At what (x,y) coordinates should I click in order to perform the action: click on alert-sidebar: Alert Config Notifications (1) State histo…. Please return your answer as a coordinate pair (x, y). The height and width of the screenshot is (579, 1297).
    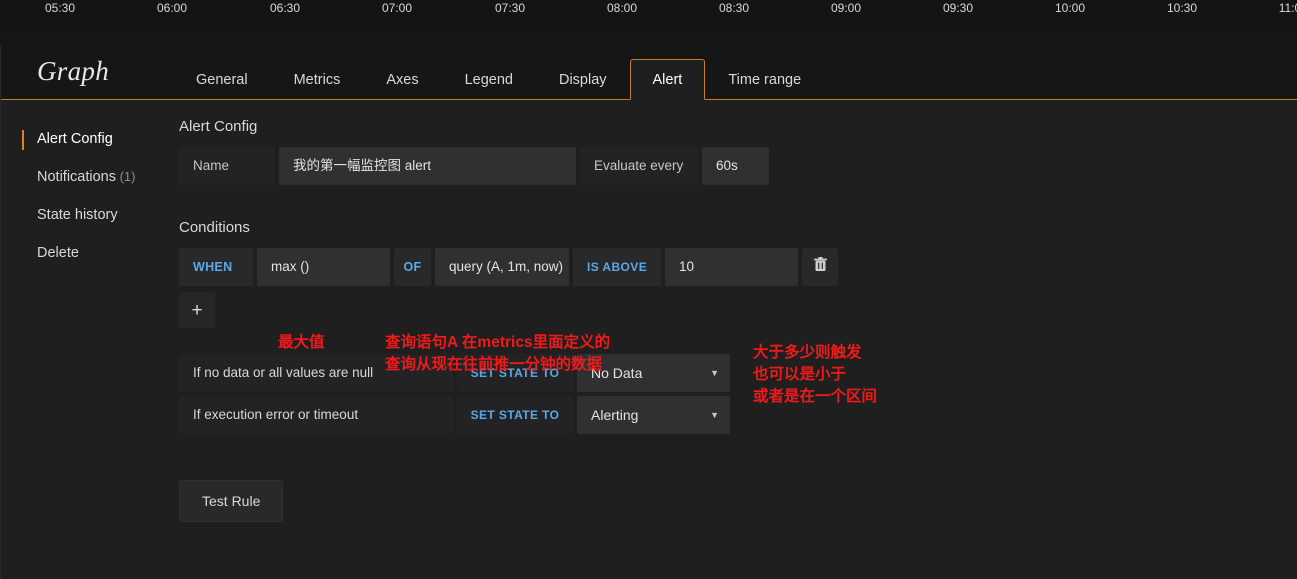
    Looking at the image, I should click on (90, 339).